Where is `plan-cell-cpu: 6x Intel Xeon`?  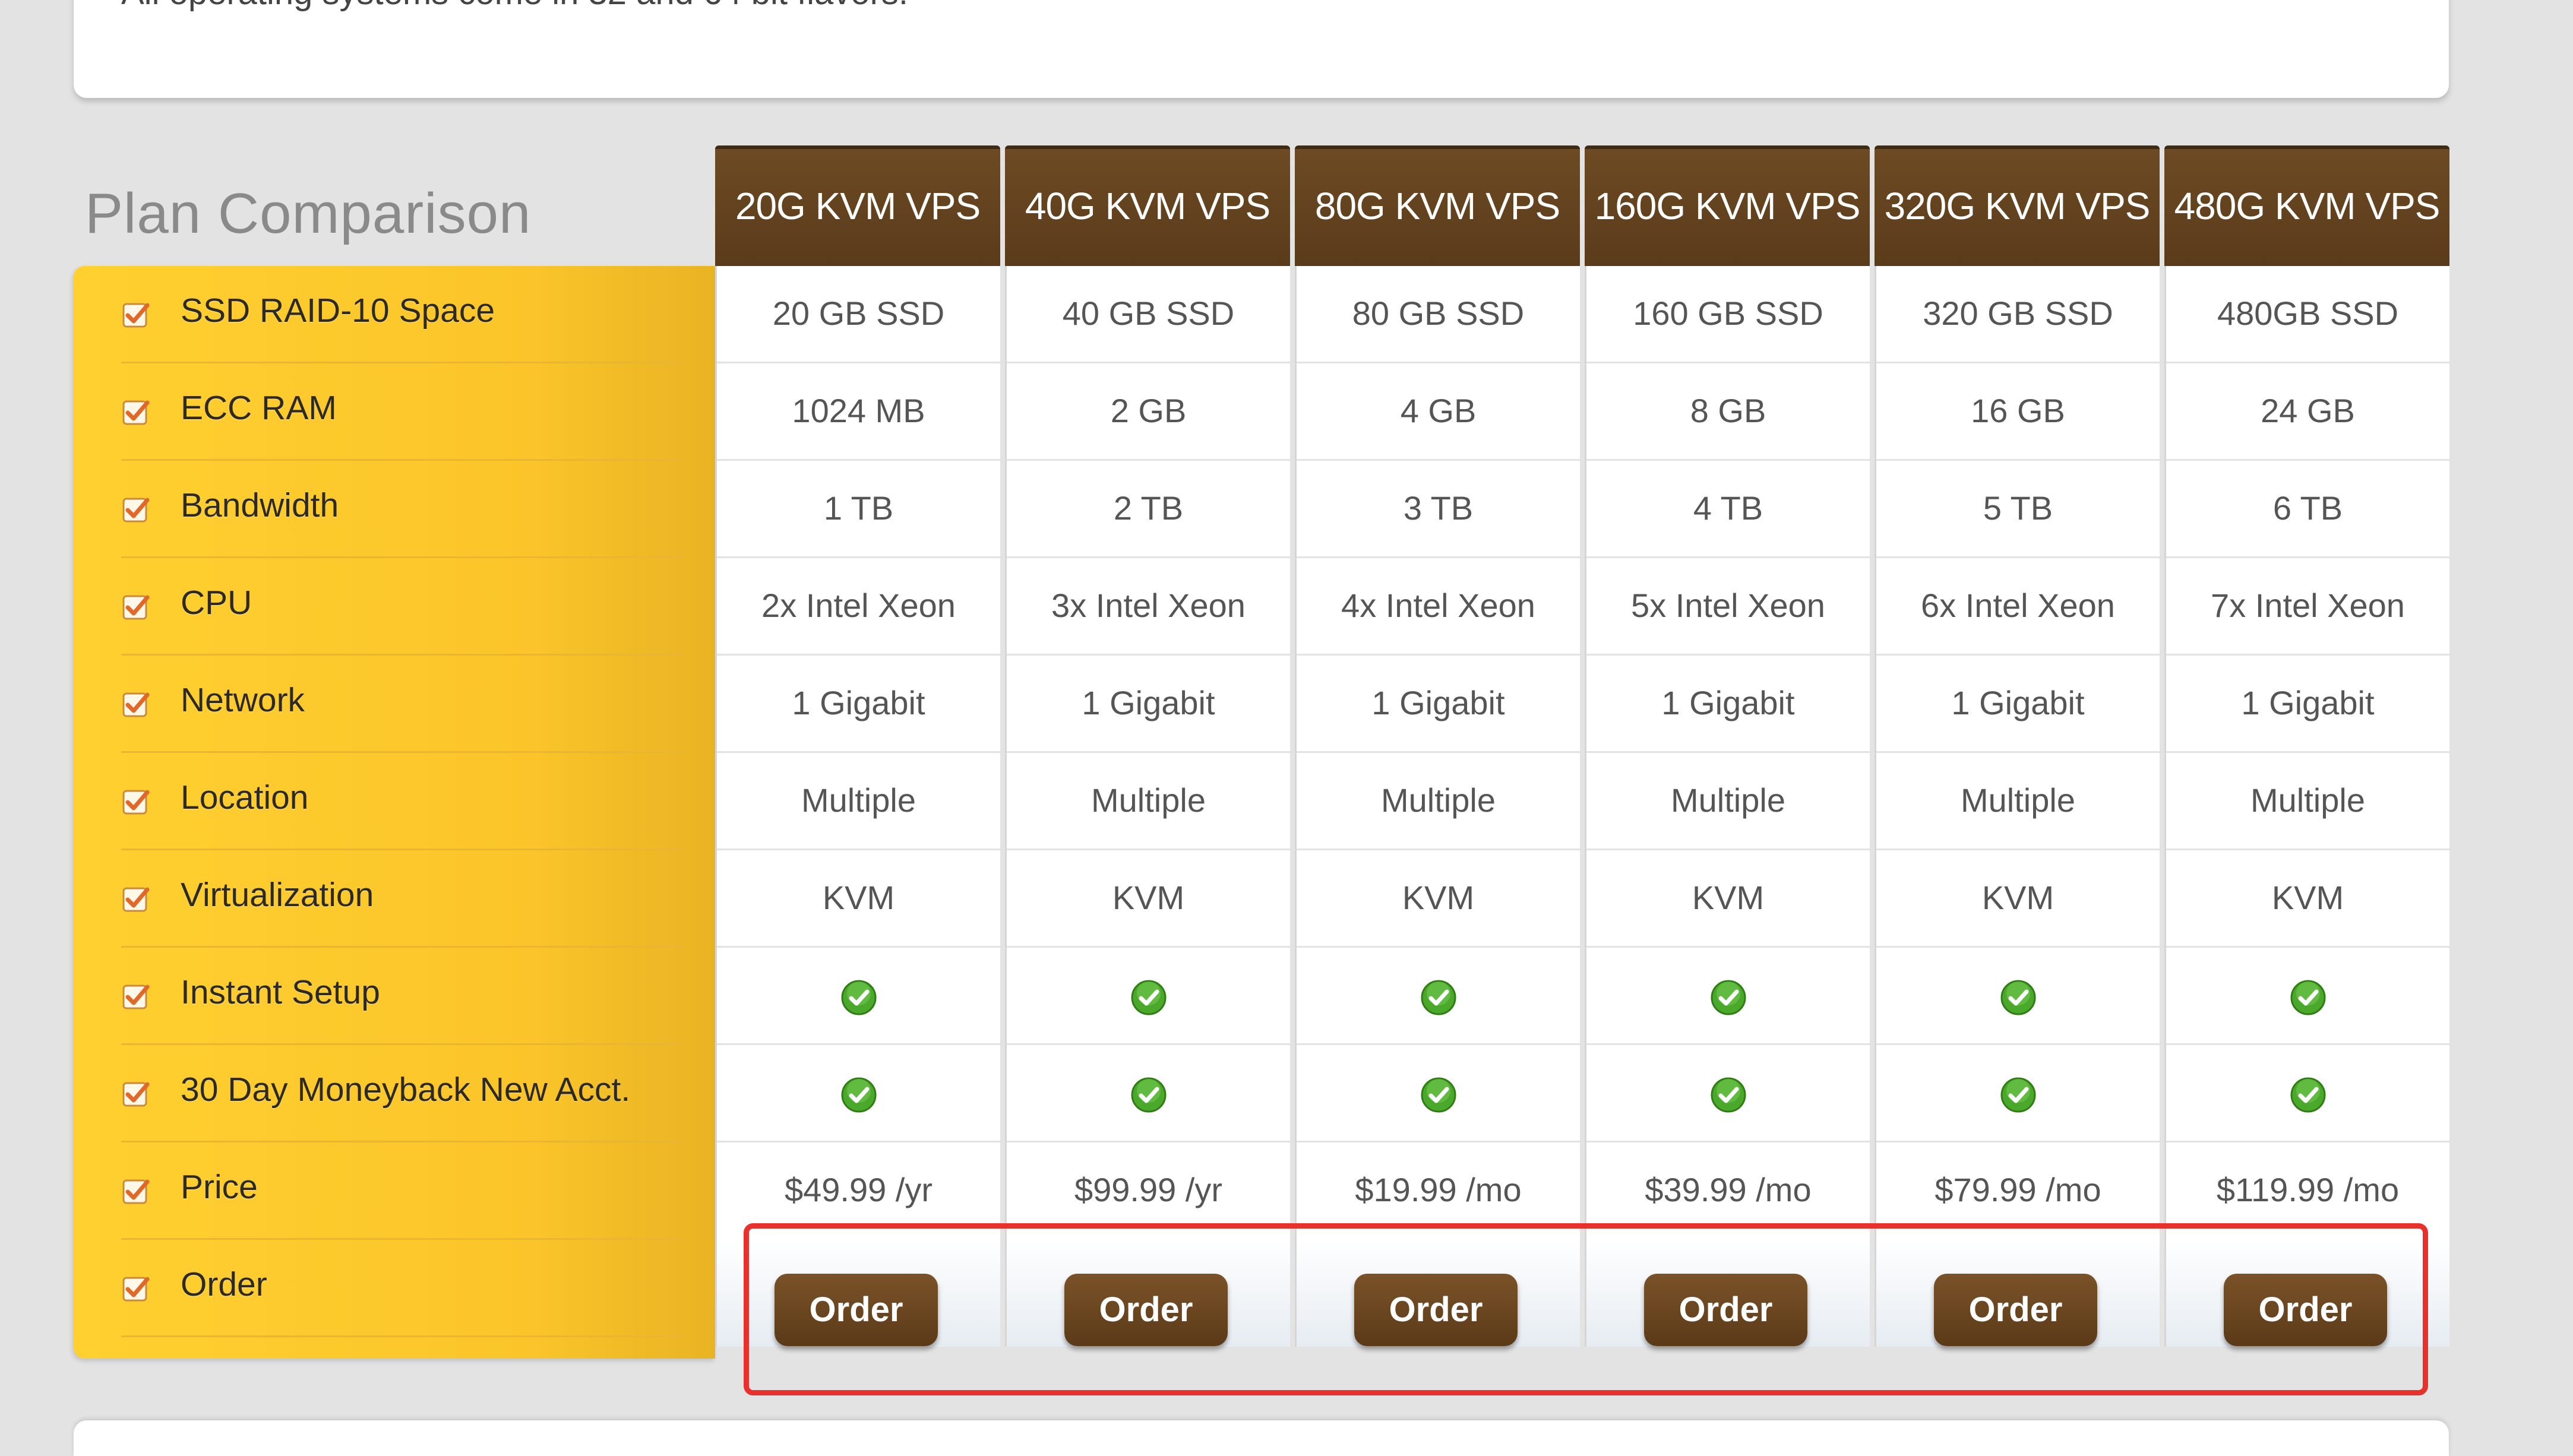 plan-cell-cpu: 6x Intel Xeon is located at coordinates (2018, 607).